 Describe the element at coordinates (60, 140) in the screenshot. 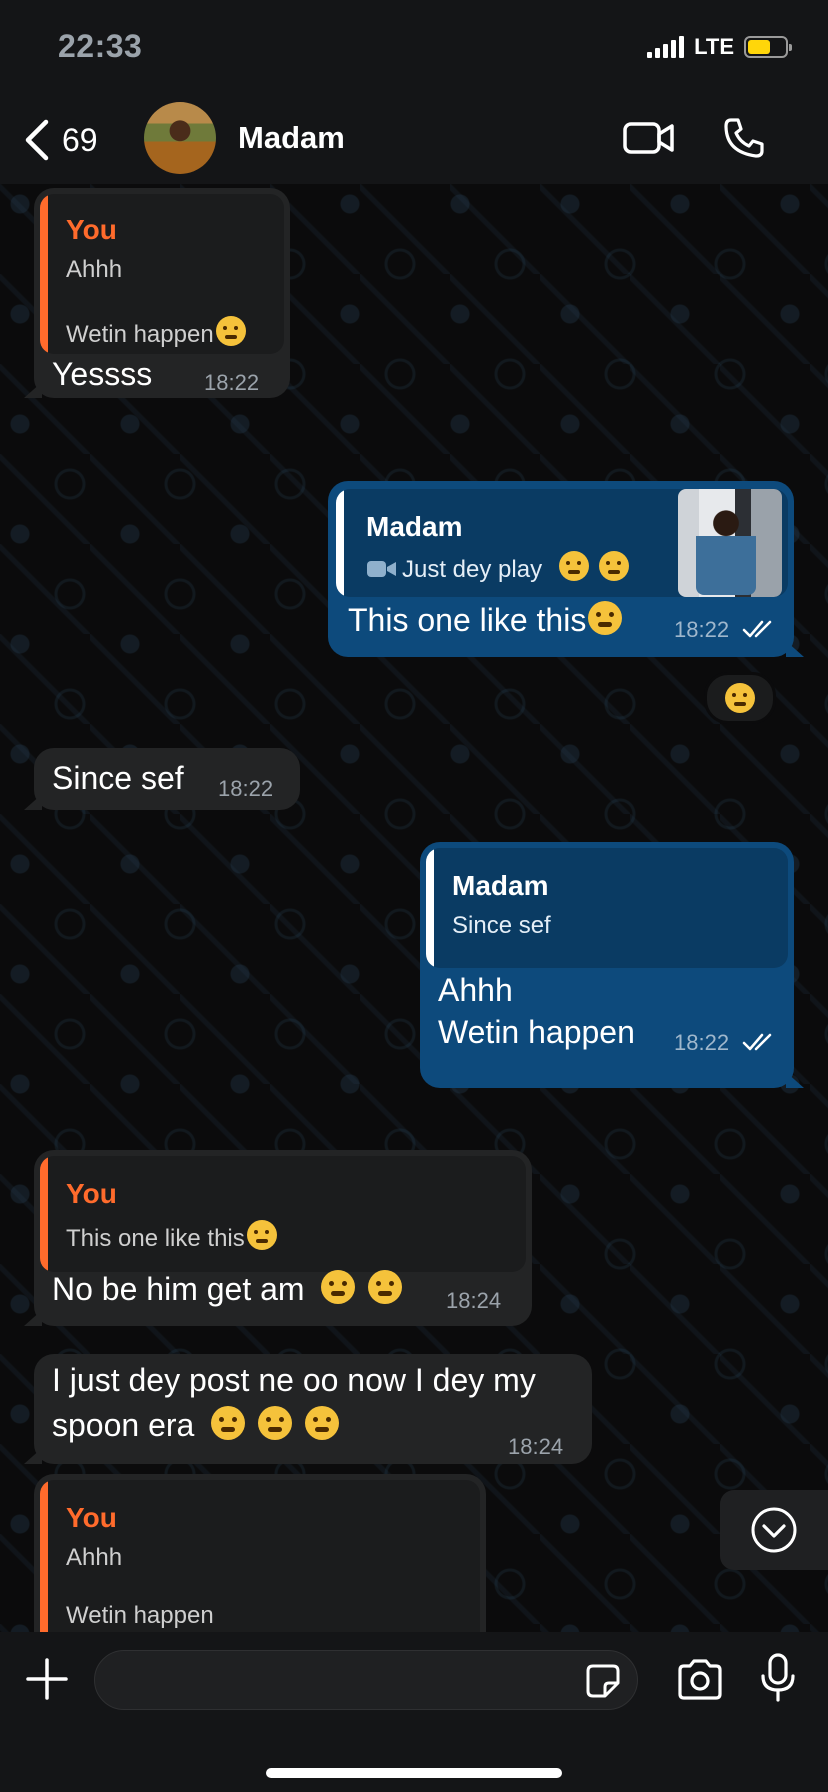

I see `back-button: 69` at that location.